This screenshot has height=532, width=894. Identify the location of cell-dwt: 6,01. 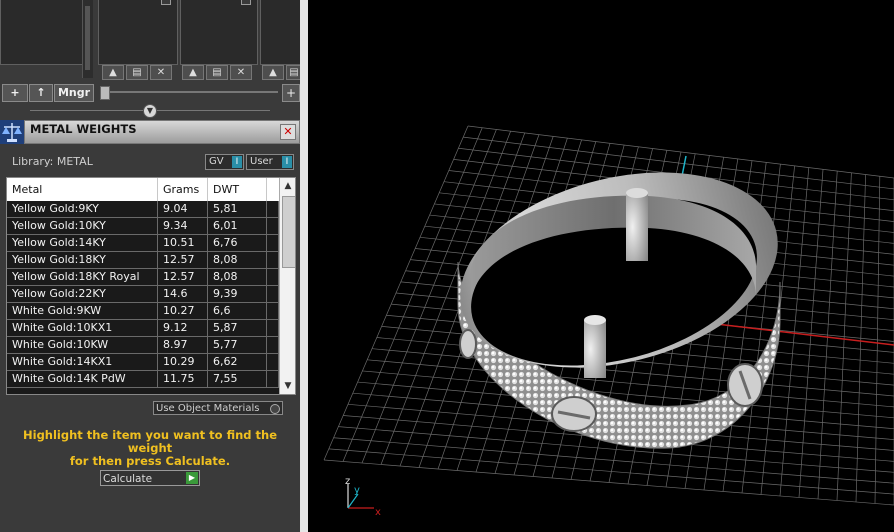
(237, 226).